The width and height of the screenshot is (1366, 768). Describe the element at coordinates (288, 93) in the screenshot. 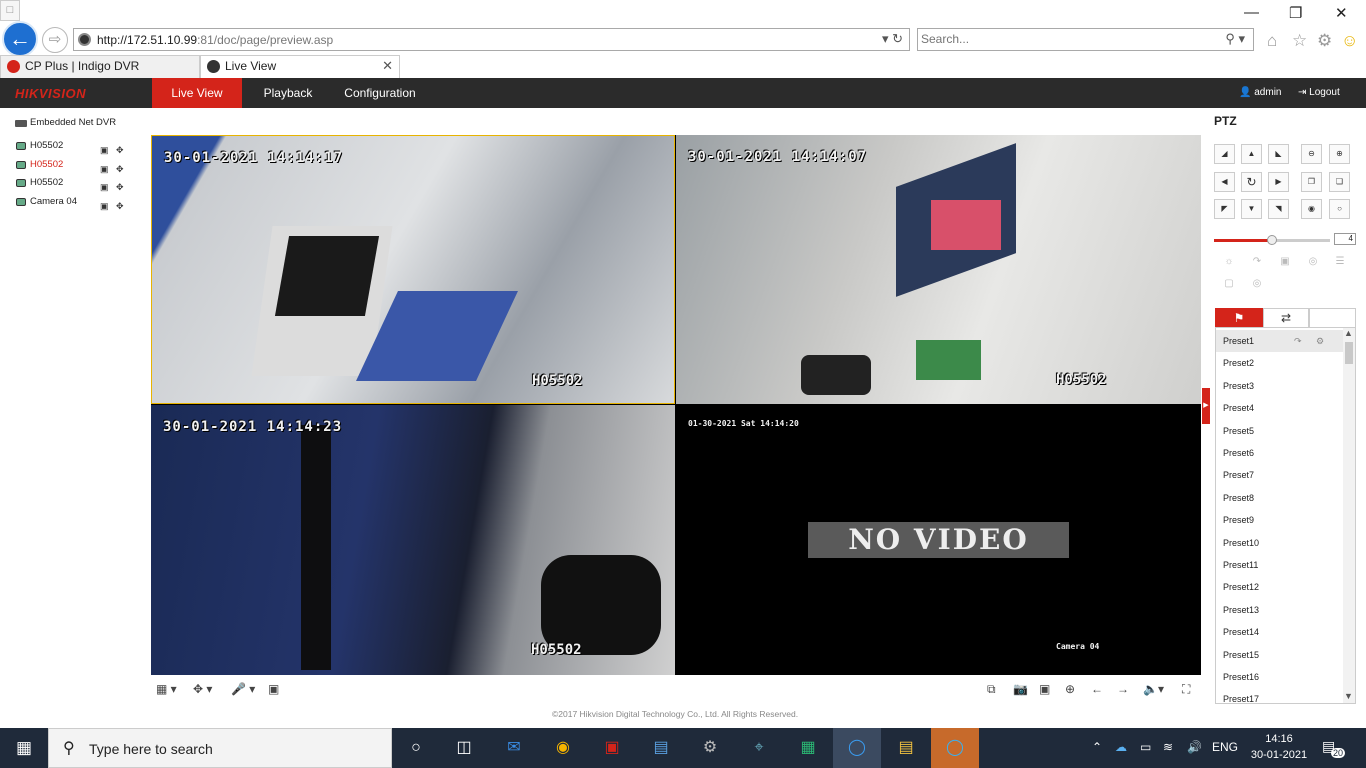

I see `nav-playback: Playback` at that location.